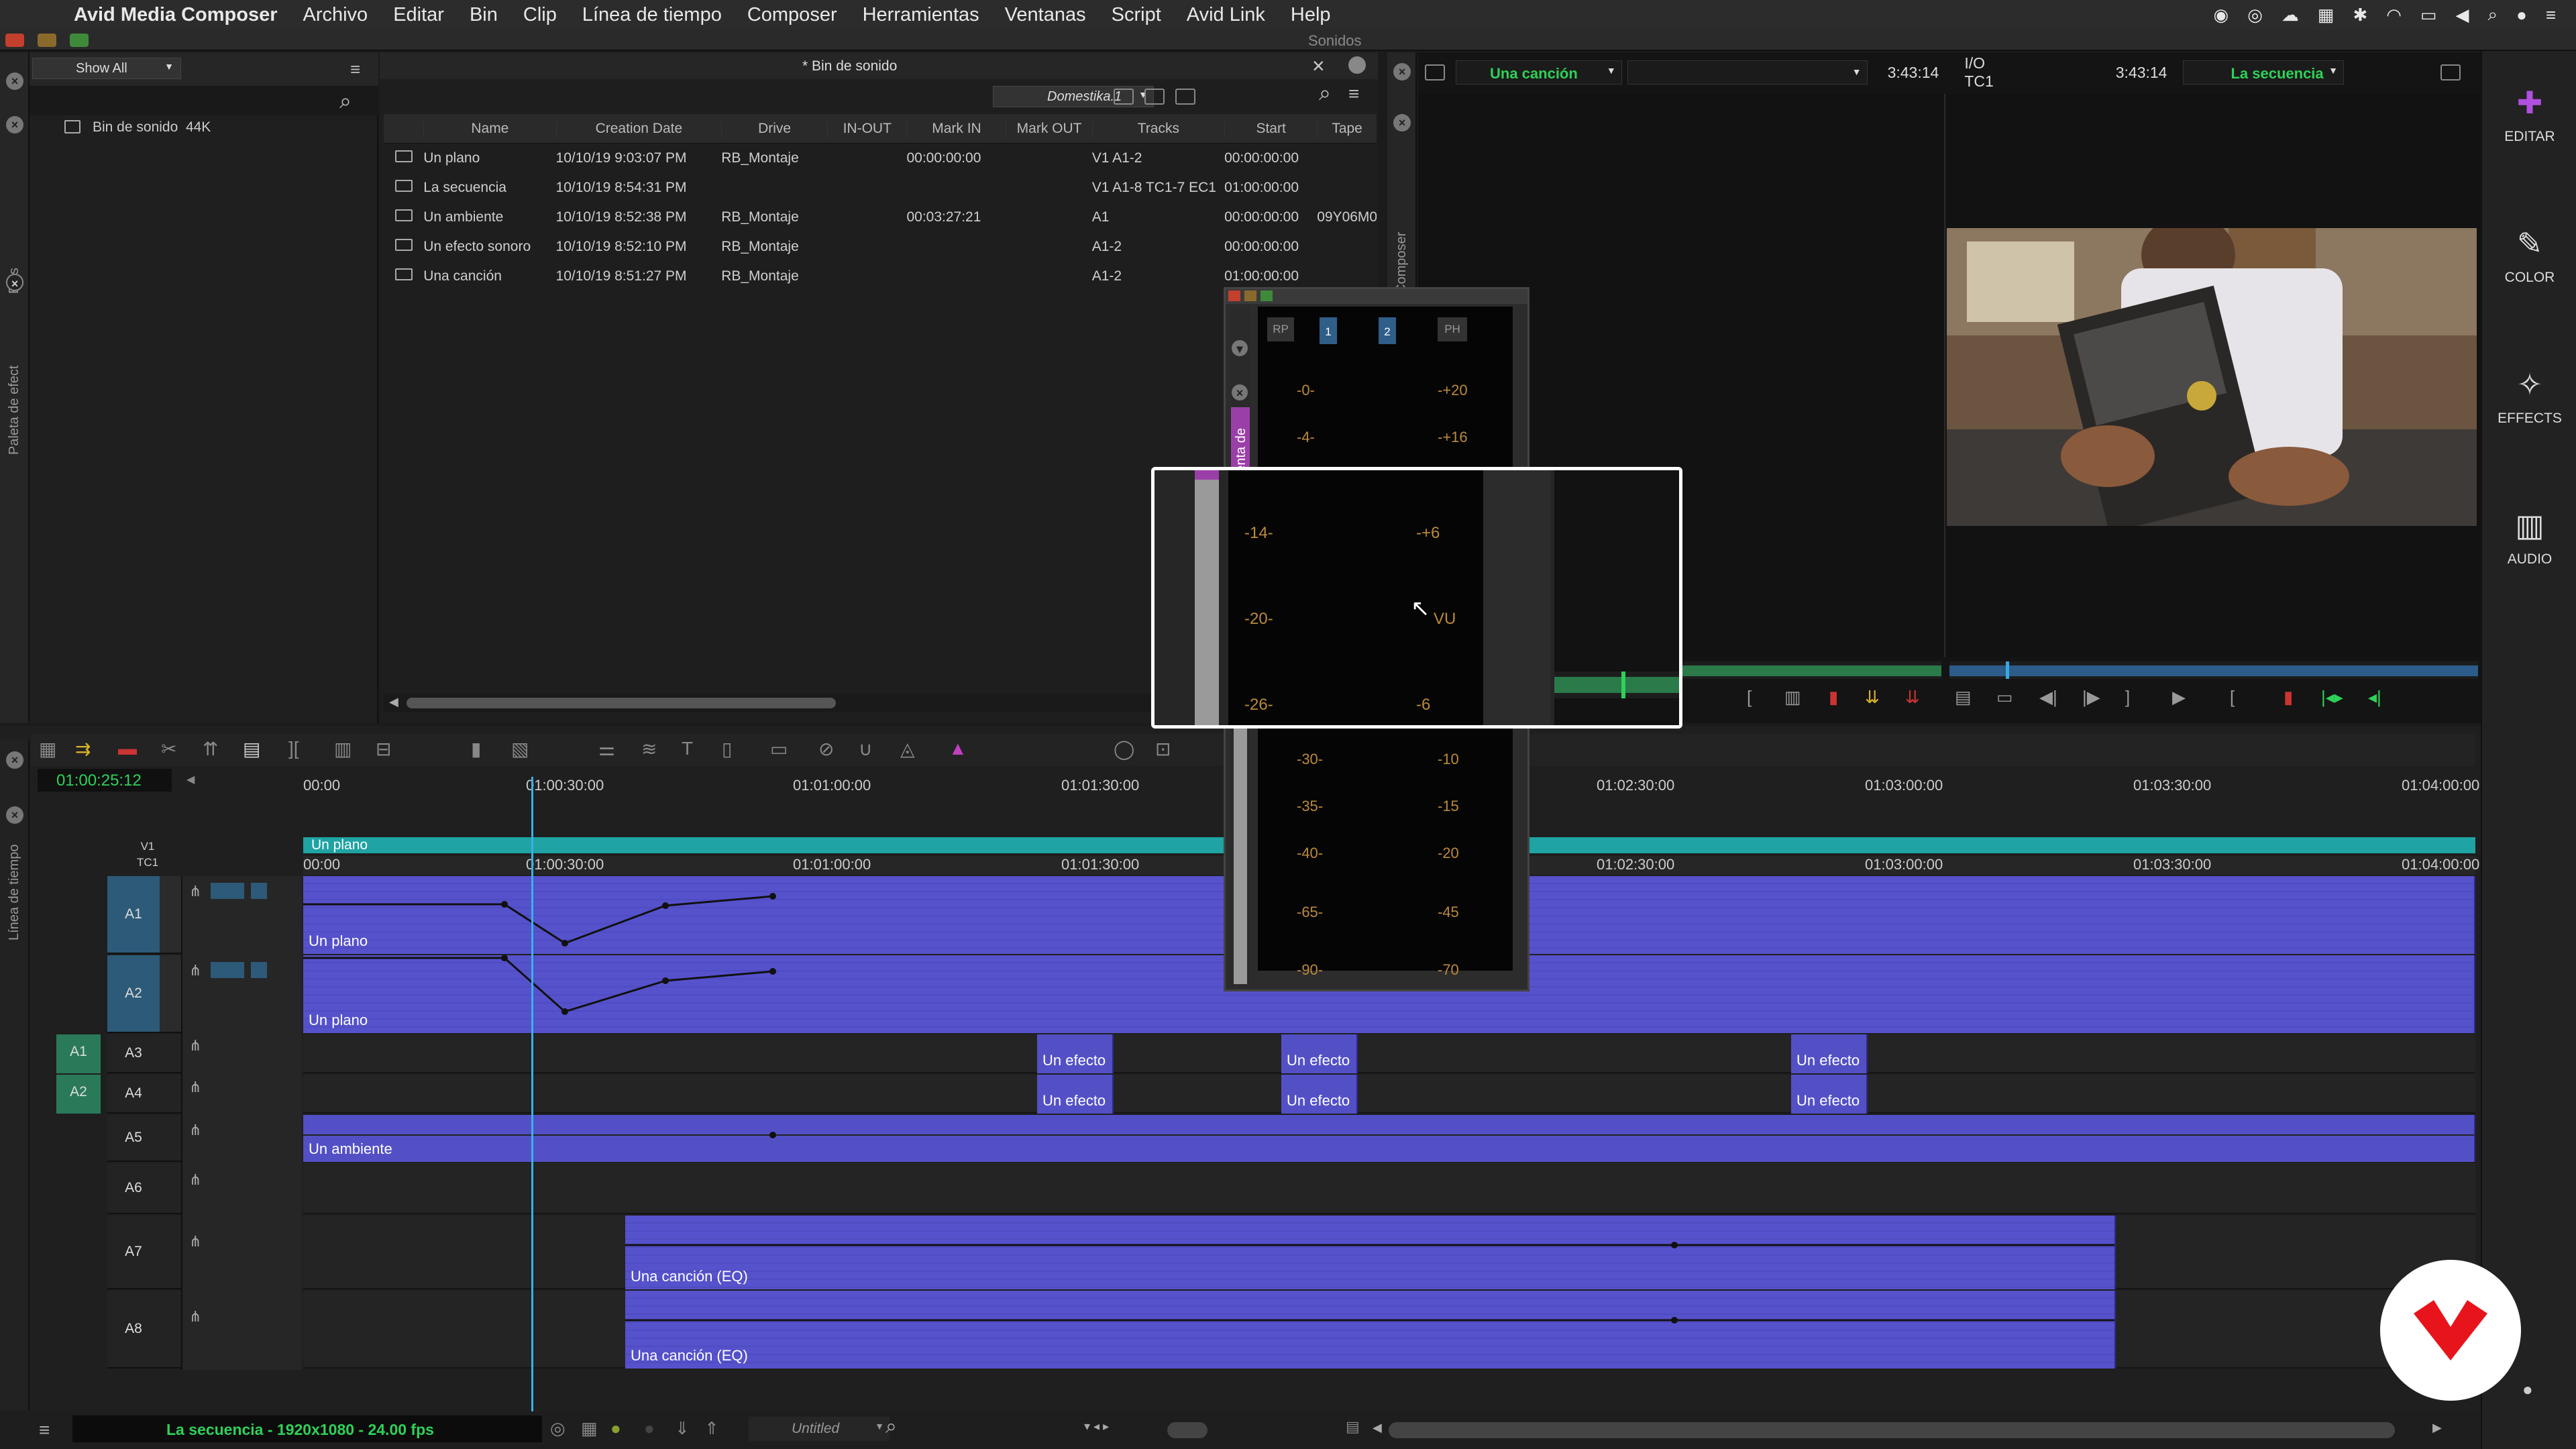 This screenshot has height=1449, width=2576. I want to click on disable-icon: ⊘, so click(826, 749).